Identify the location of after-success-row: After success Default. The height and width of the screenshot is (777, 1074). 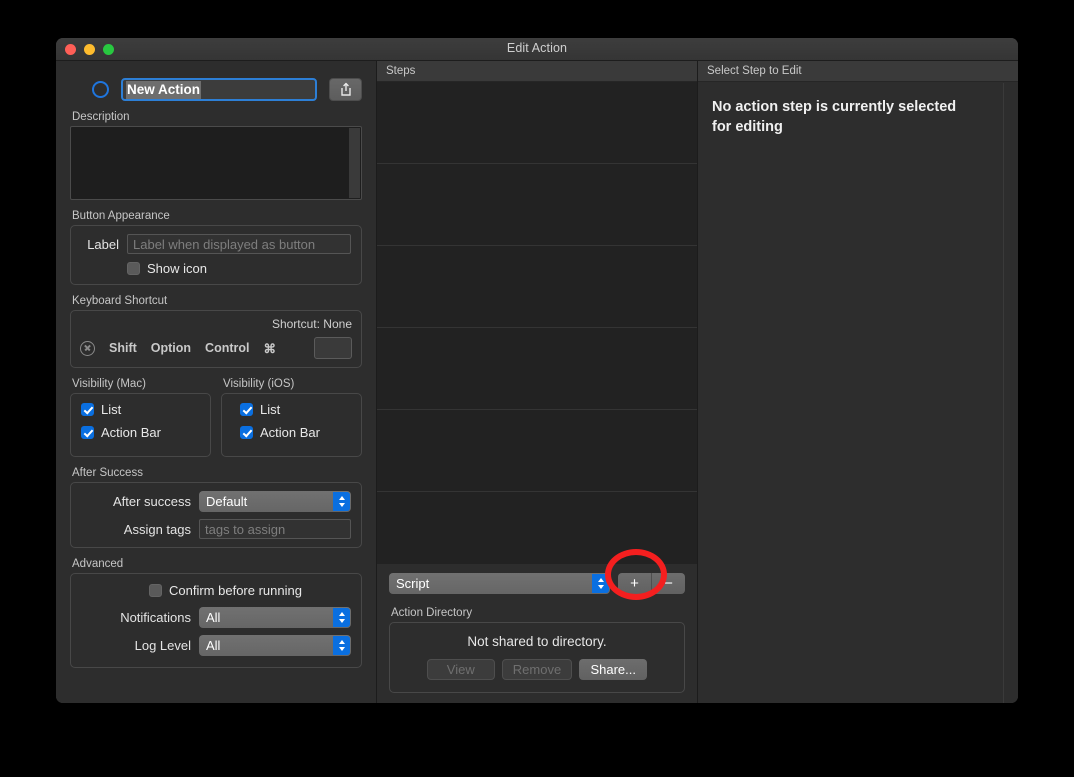
(216, 501).